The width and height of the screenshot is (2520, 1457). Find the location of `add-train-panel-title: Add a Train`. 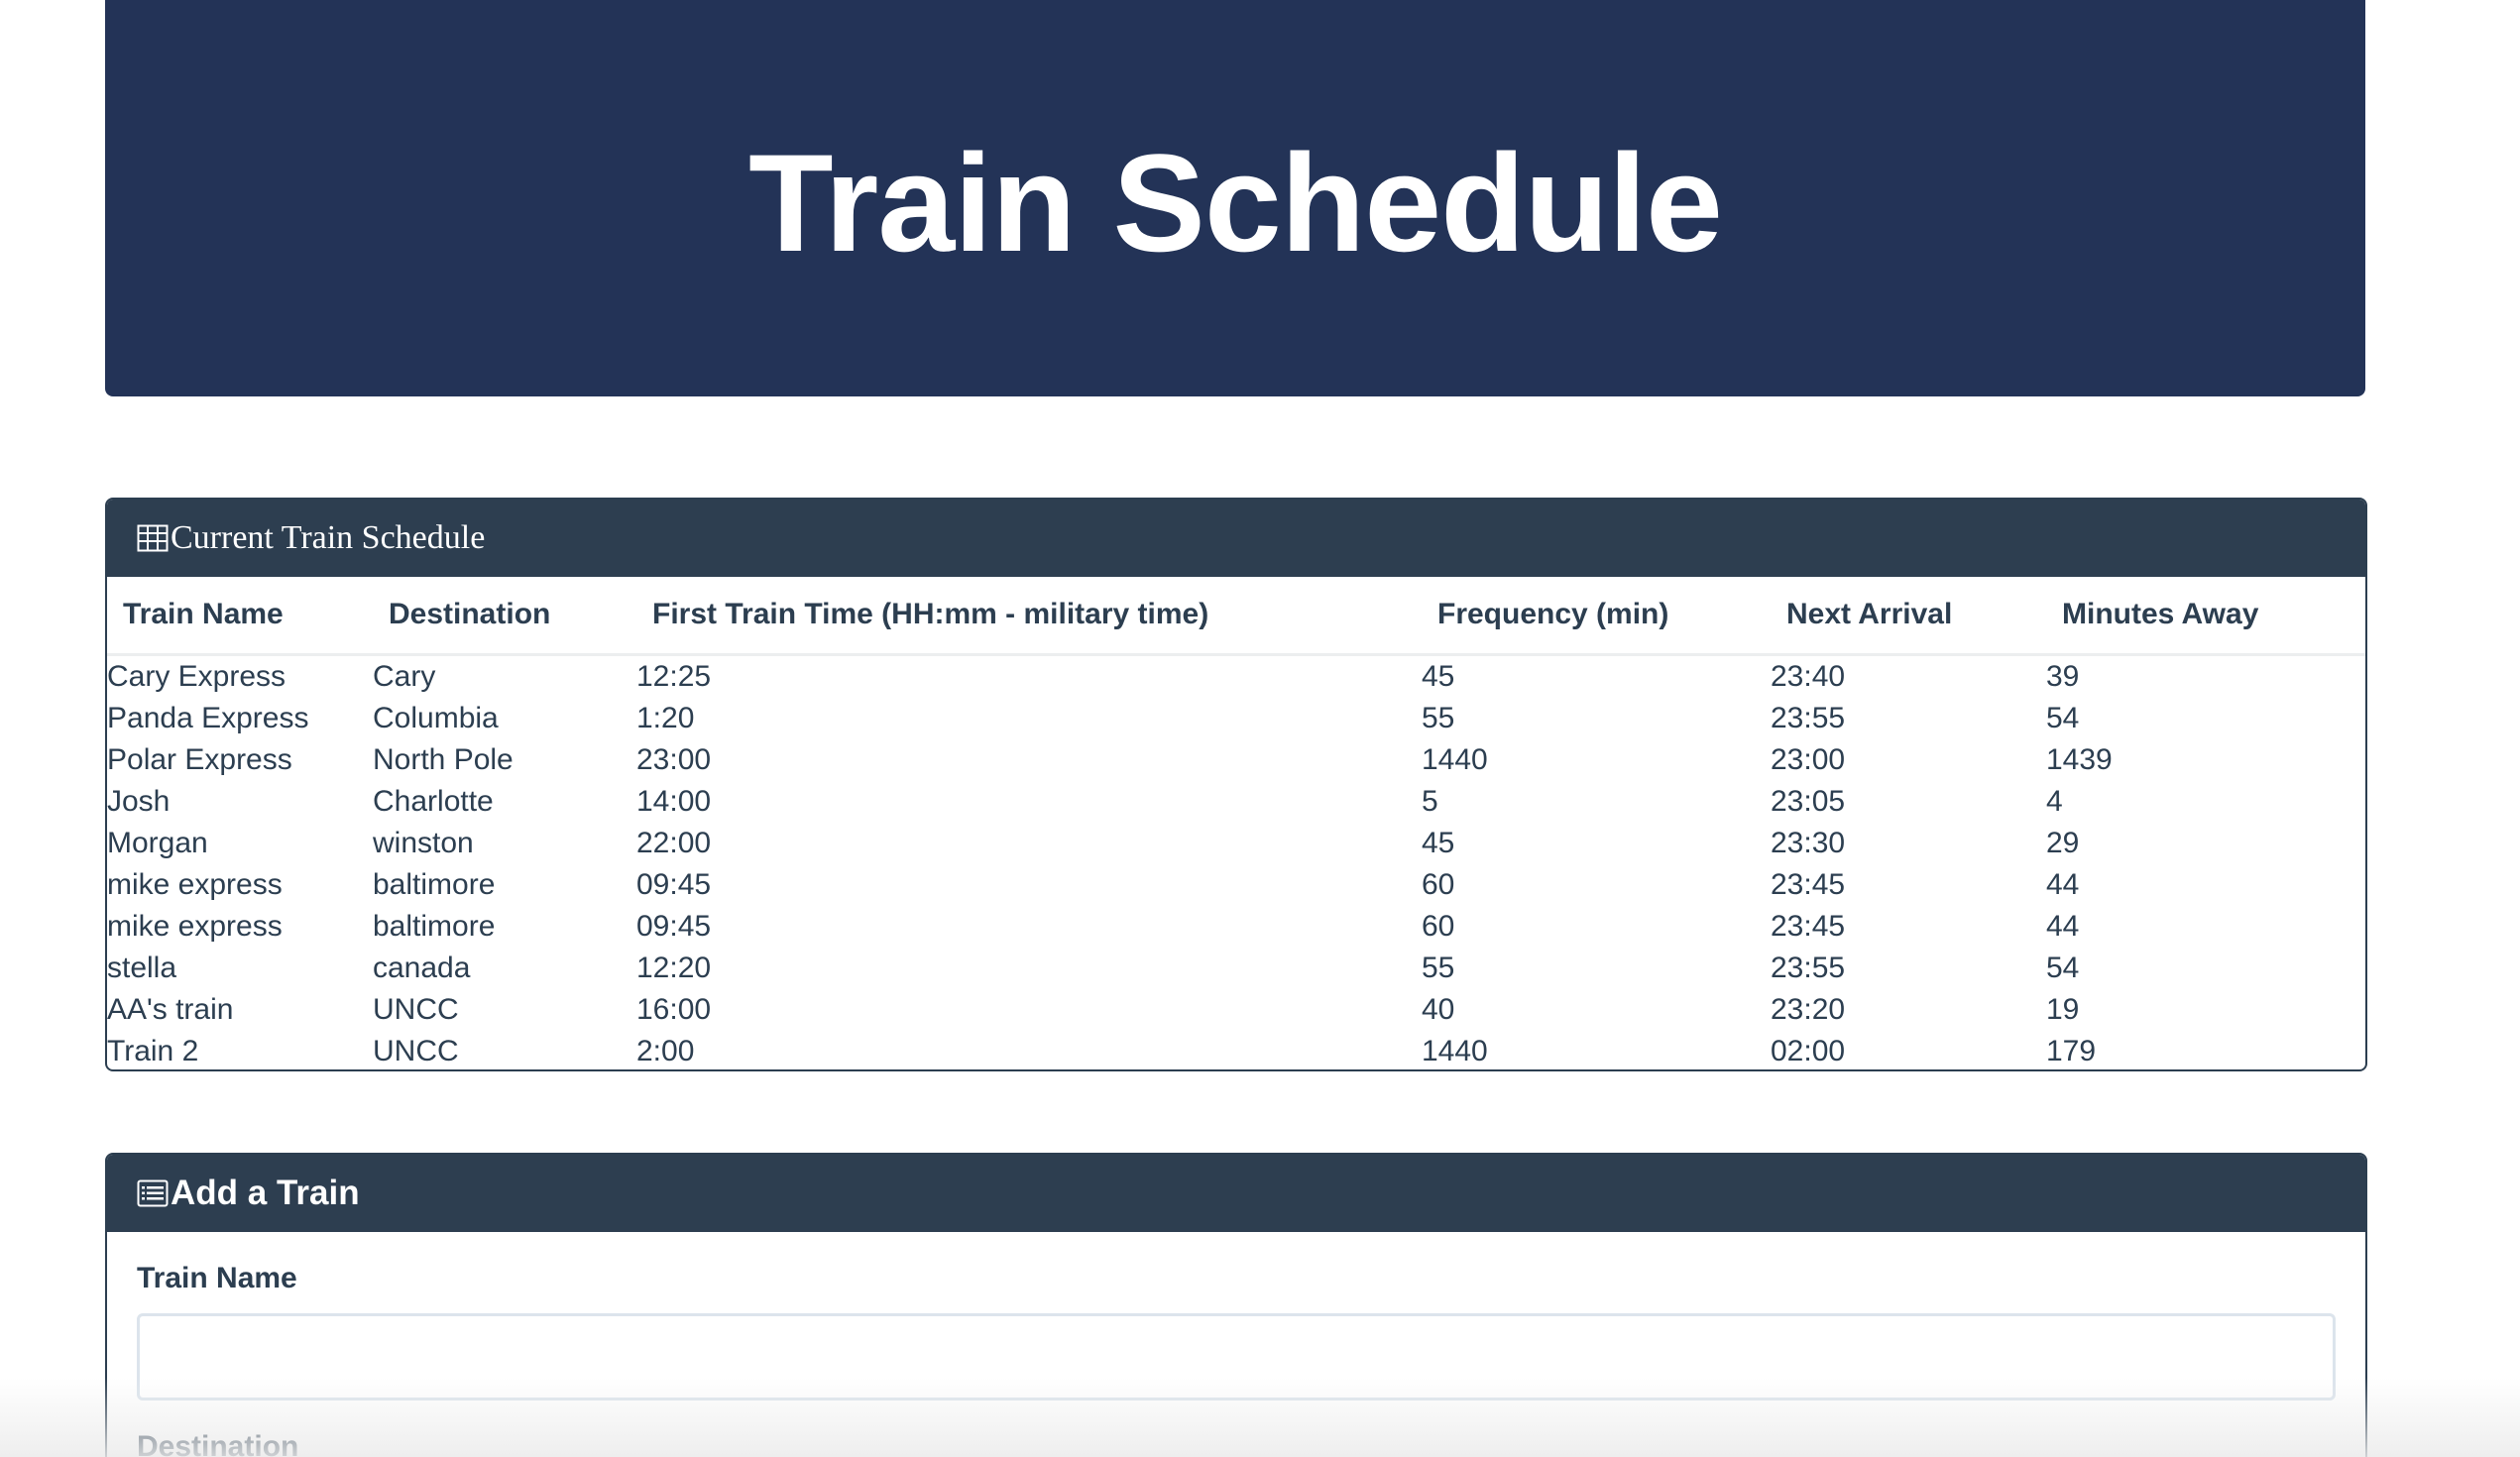

add-train-panel-title: Add a Train is located at coordinates (265, 1193).